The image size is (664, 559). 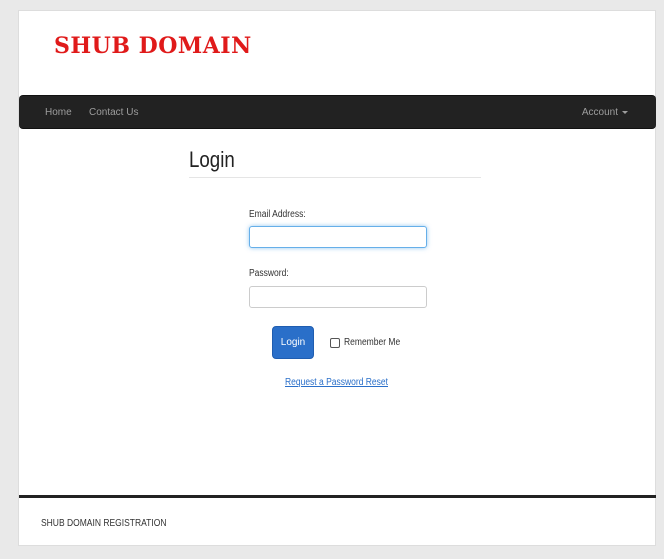 I want to click on footer-divider, so click(x=337, y=496).